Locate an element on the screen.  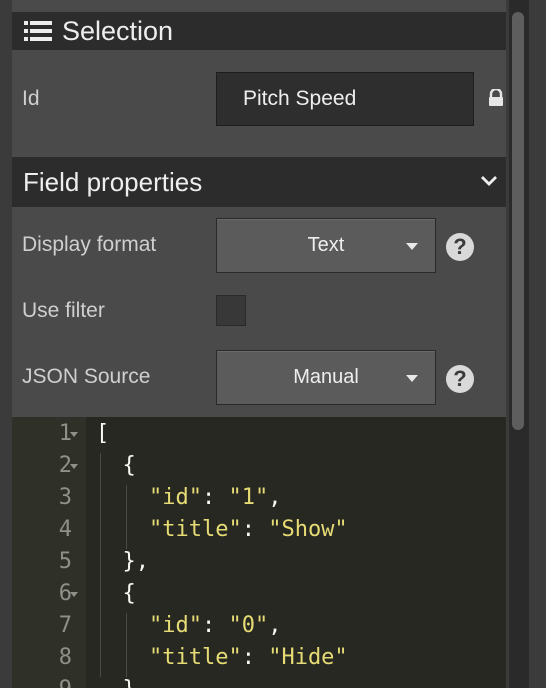
line-number: 5 is located at coordinates (65, 561).